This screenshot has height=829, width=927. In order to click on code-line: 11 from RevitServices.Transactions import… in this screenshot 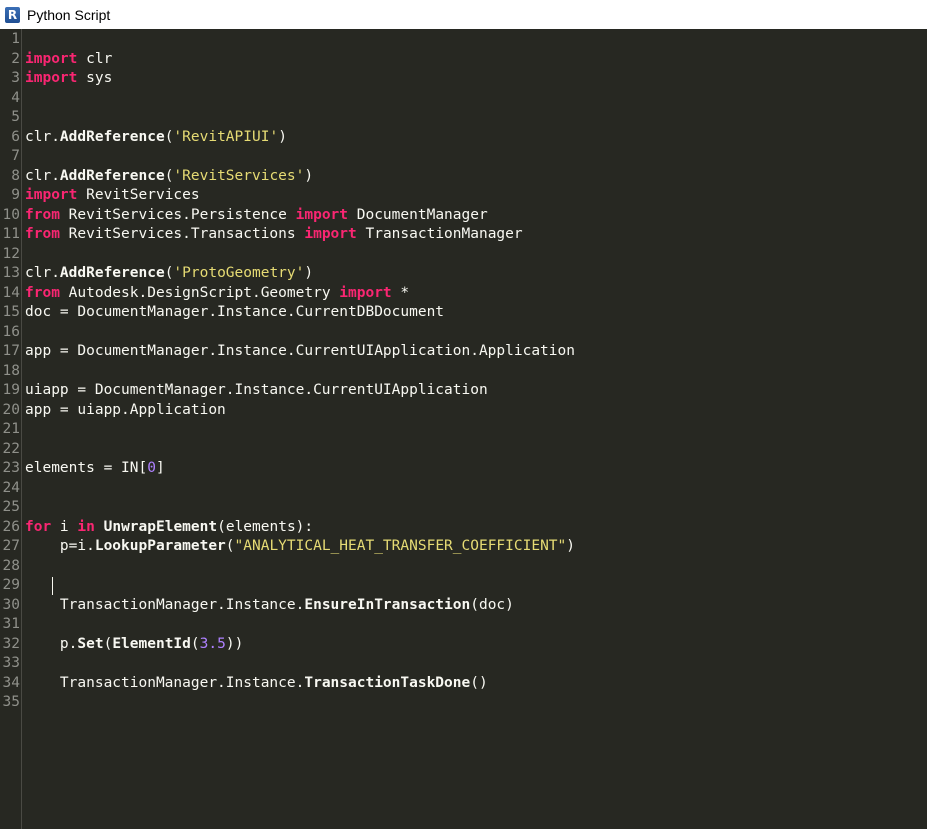, I will do `click(463, 235)`.